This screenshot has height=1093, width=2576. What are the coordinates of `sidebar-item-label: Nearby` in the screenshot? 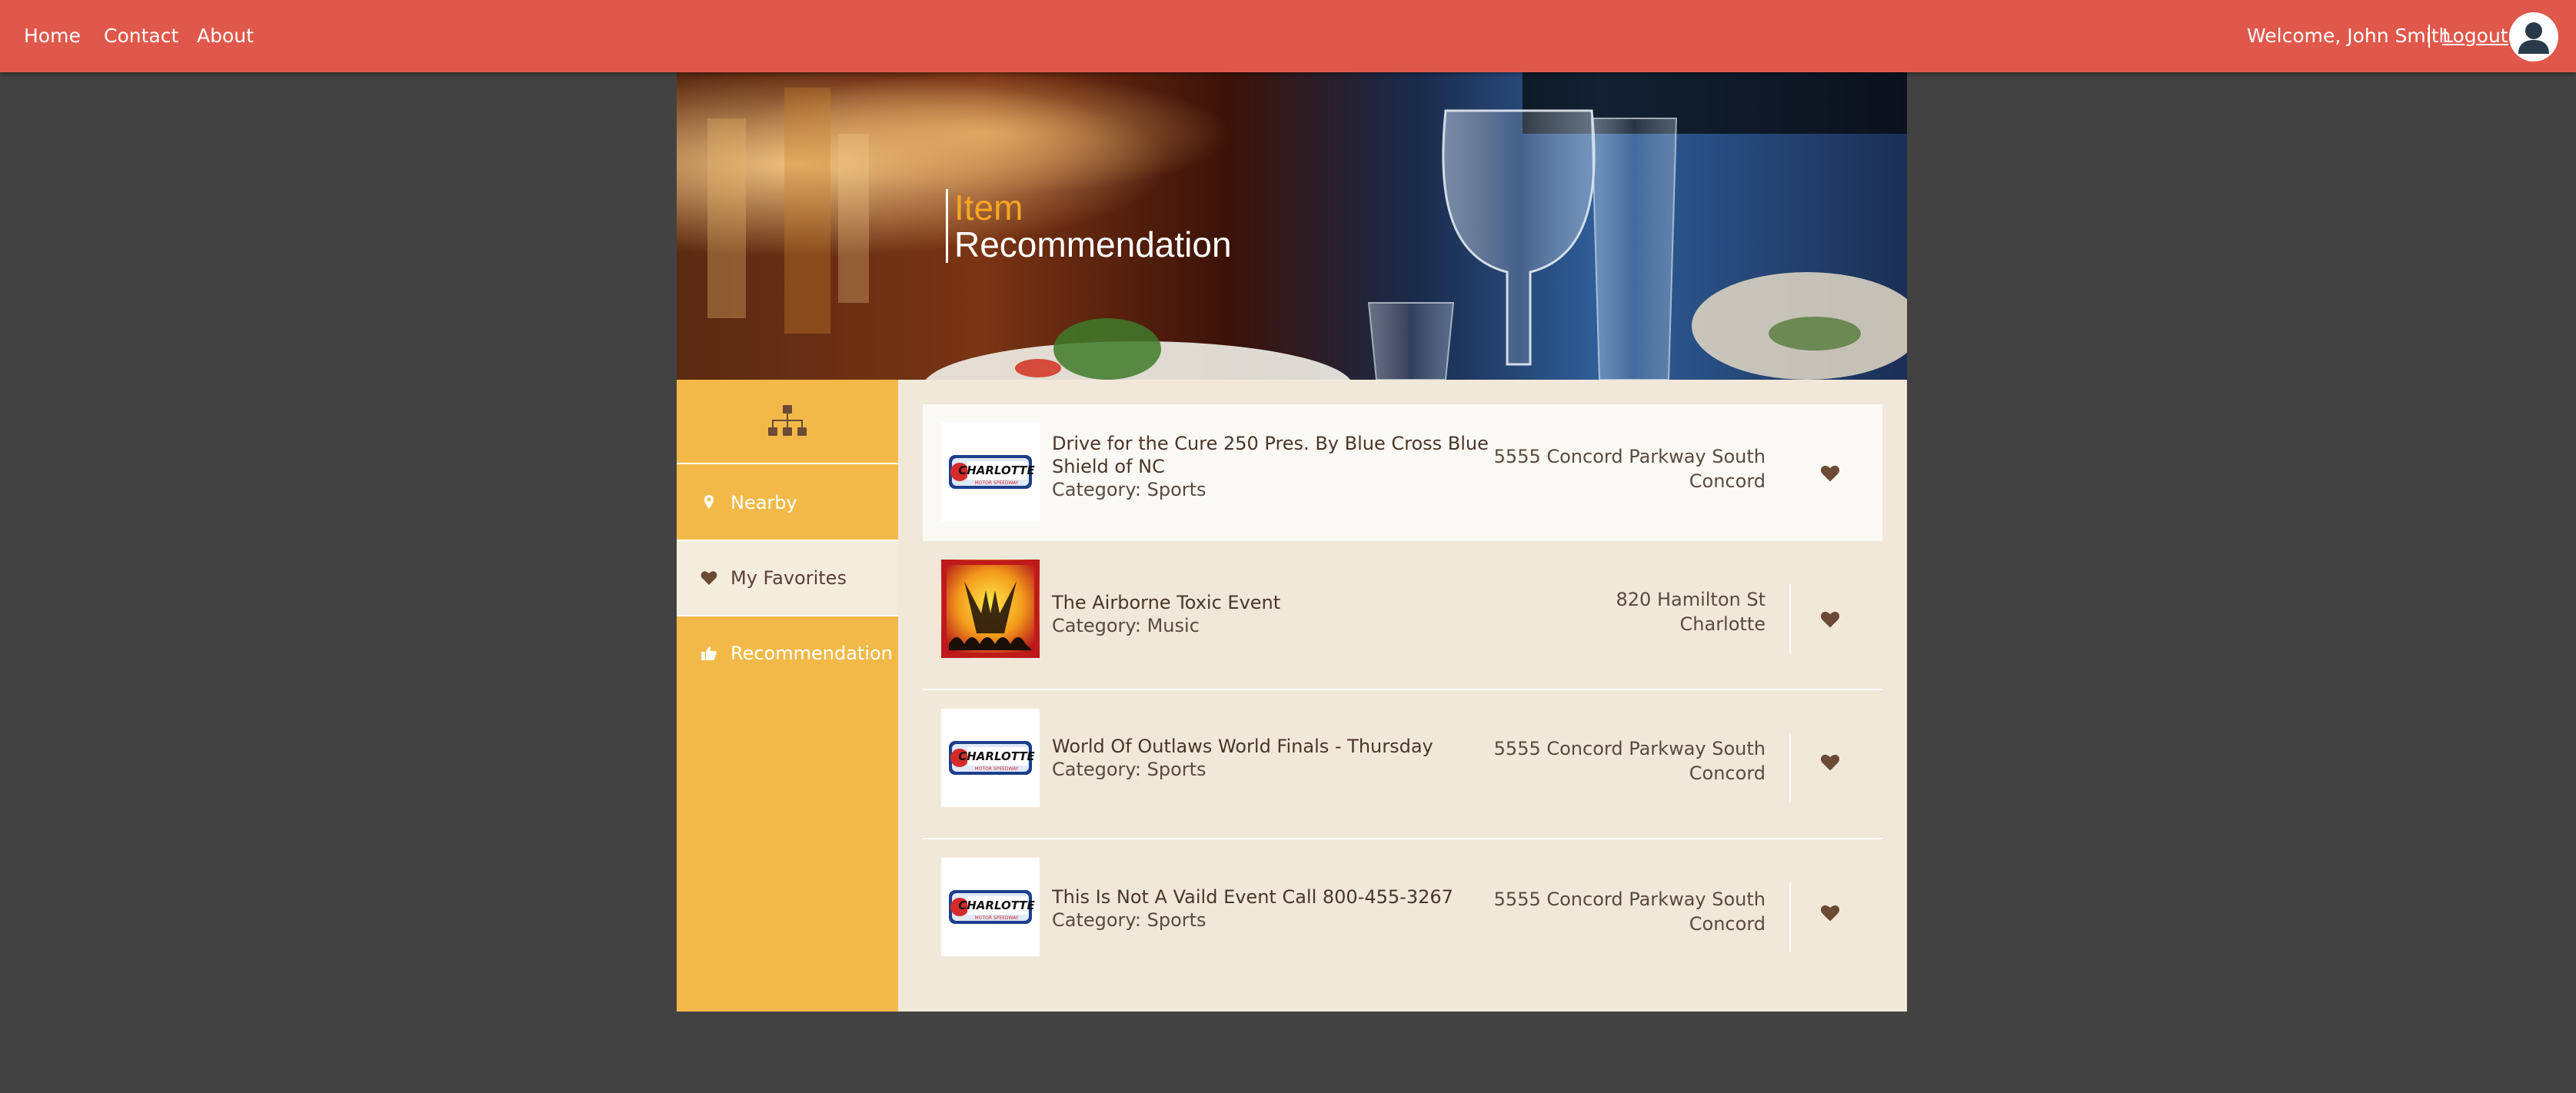 It's located at (764, 502).